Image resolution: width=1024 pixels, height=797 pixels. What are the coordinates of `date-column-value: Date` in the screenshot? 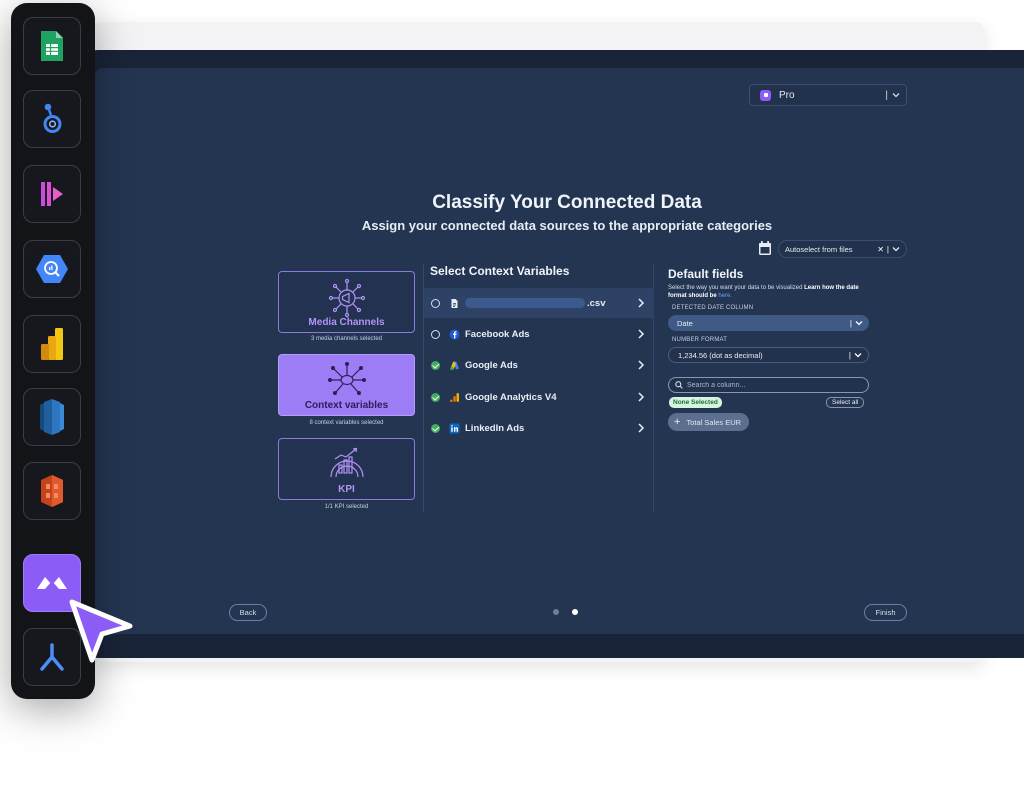 It's located at (685, 323).